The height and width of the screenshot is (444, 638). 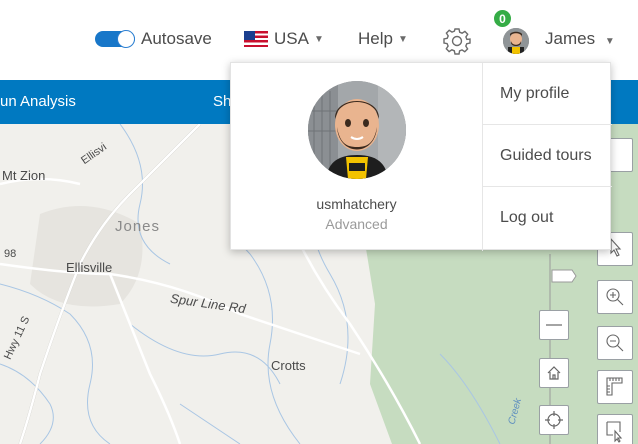 What do you see at coordinates (176, 38) in the screenshot?
I see `autosave-label: Autosave` at bounding box center [176, 38].